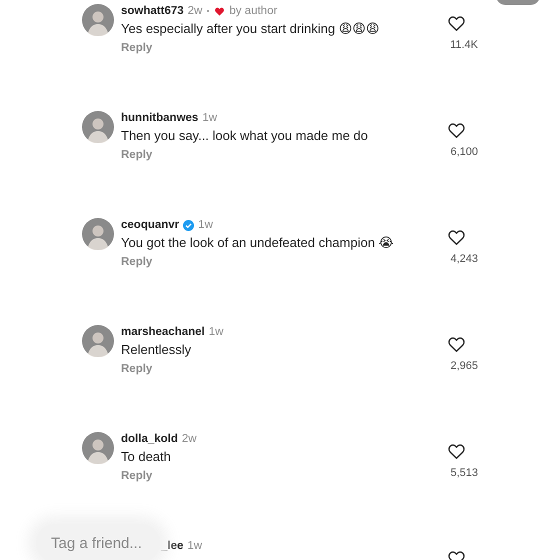 Image resolution: width=560 pixels, height=560 pixels. What do you see at coordinates (464, 473) in the screenshot?
I see `like-count: 5,513` at bounding box center [464, 473].